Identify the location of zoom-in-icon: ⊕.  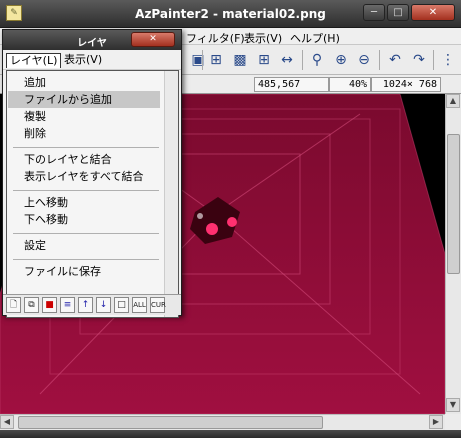
(341, 60).